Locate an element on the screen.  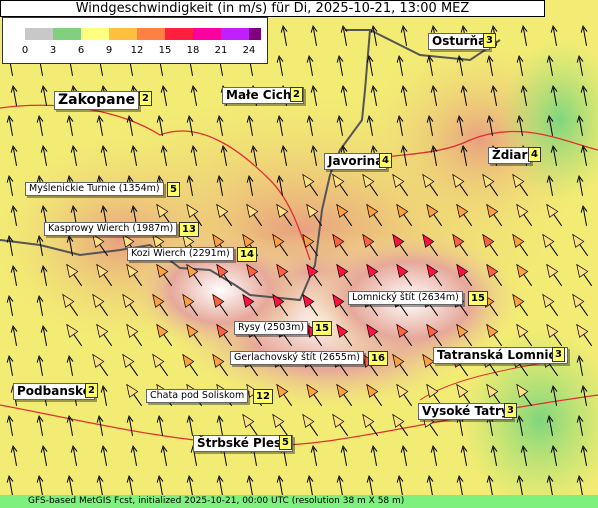
place-label: Ždiar is located at coordinates (510, 155).